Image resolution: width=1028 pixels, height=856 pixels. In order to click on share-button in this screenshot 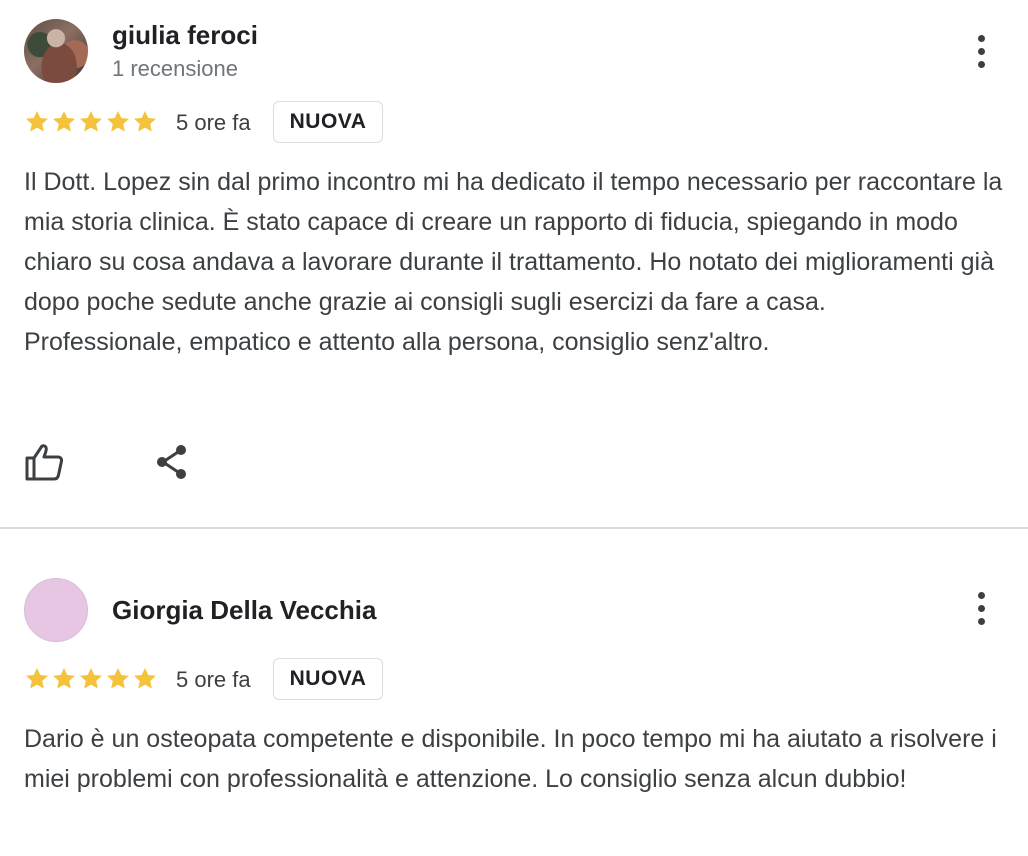, I will do `click(172, 462)`.